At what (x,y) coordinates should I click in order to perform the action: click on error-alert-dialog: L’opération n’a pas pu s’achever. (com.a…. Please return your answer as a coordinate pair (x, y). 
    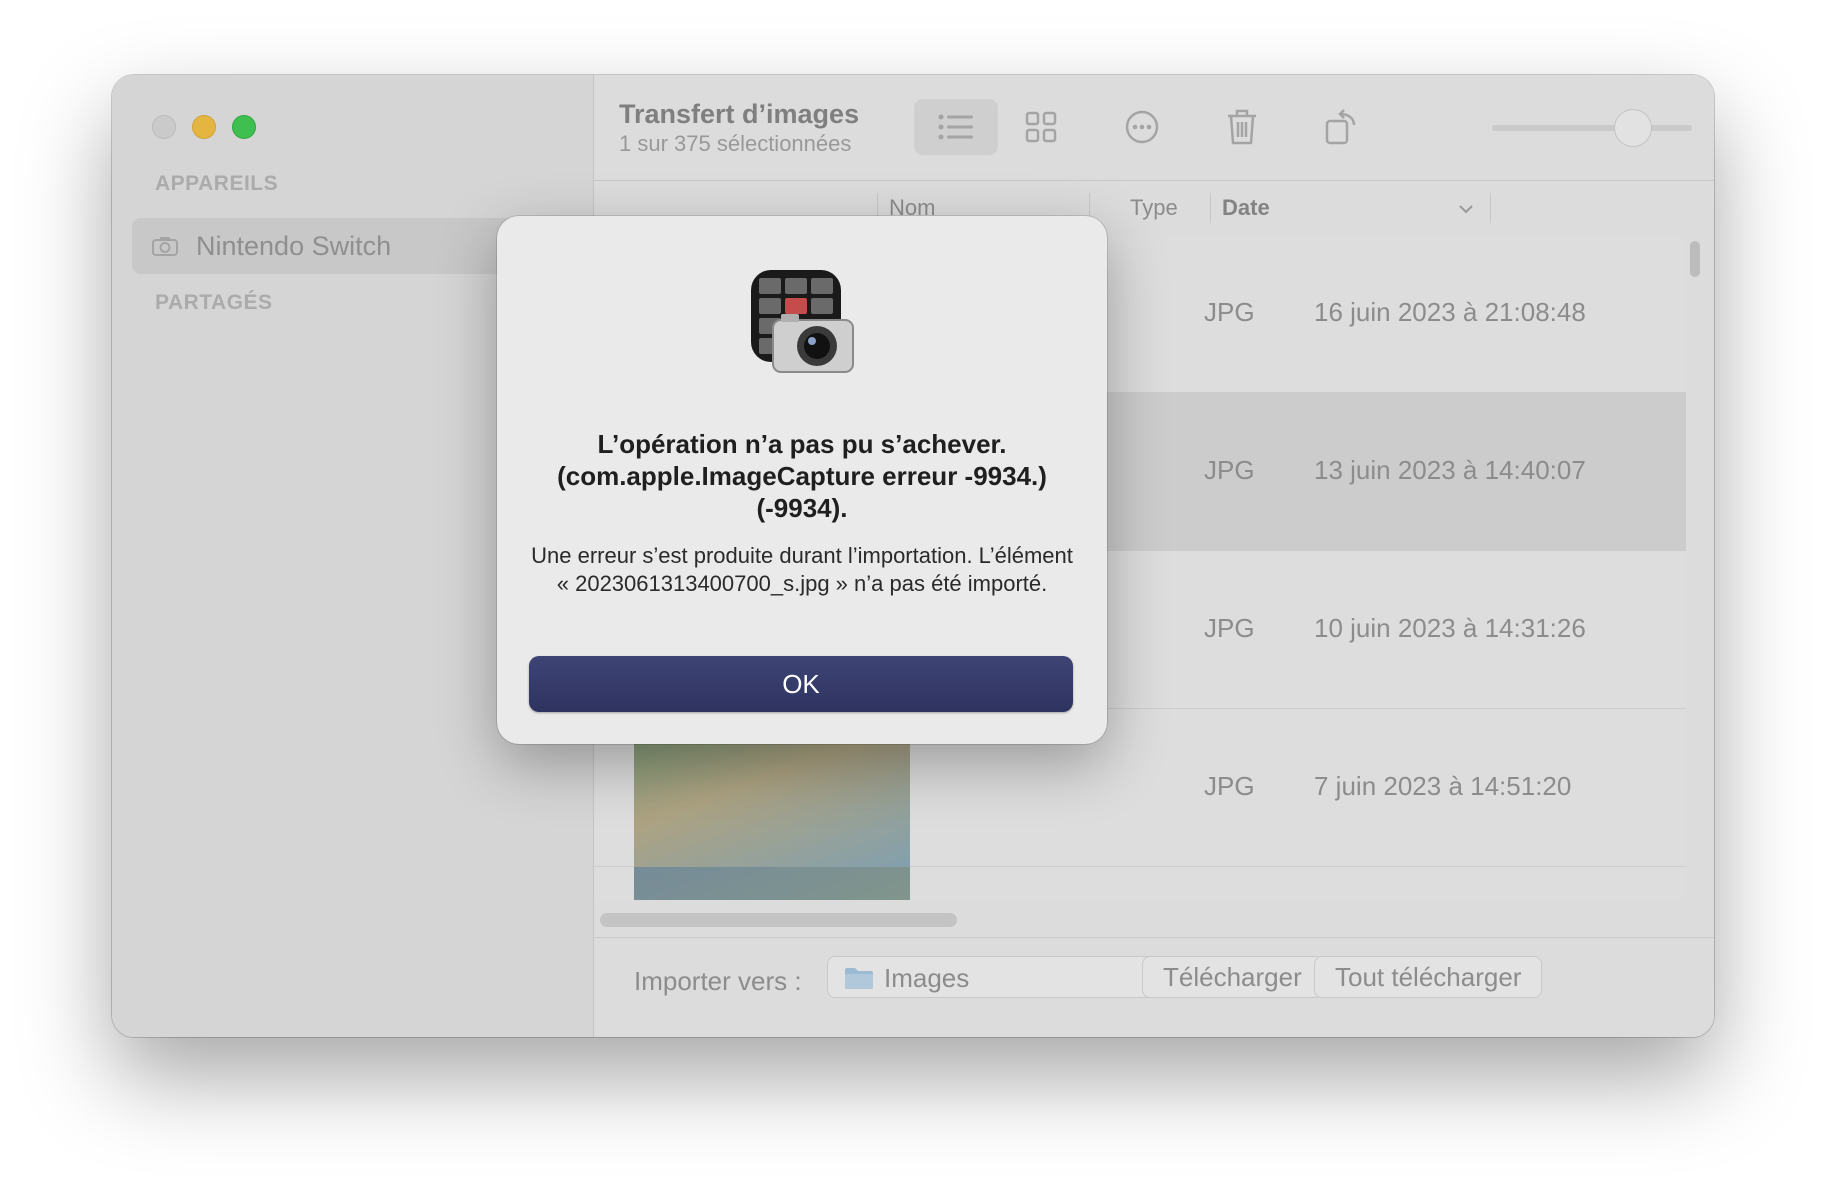
    Looking at the image, I should click on (802, 480).